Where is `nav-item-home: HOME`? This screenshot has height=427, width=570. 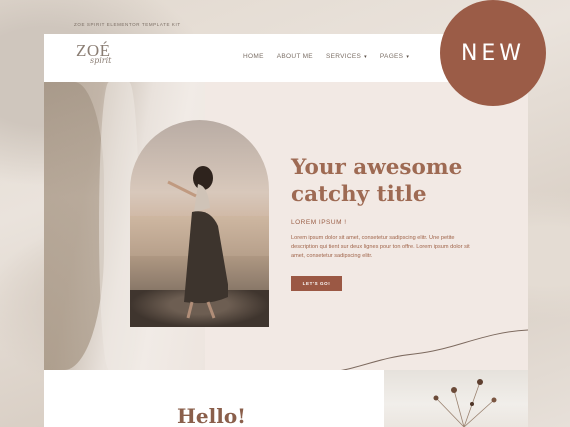
nav-item-home: HOME is located at coordinates (253, 56).